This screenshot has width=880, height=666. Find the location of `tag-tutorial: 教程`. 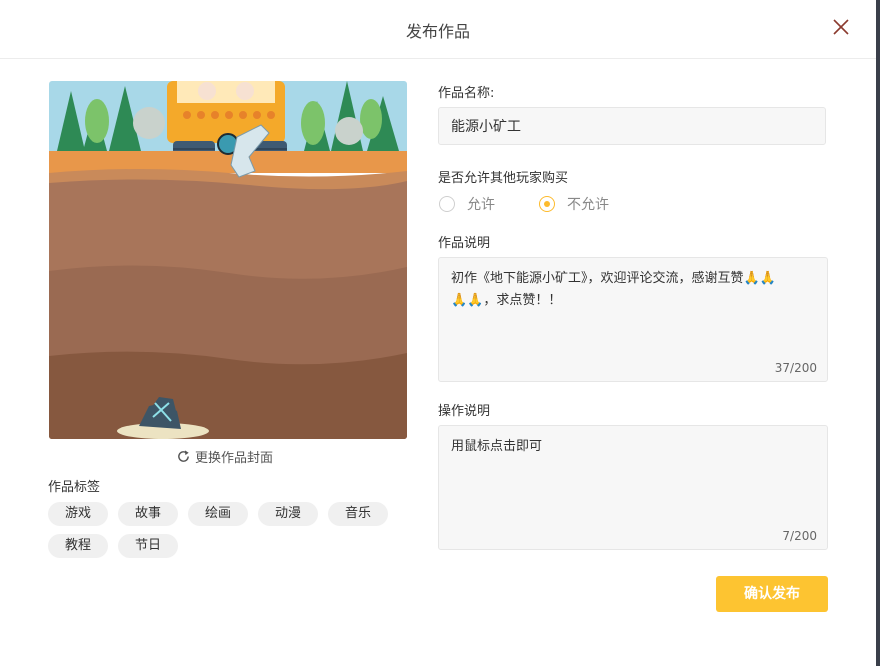

tag-tutorial: 教程 is located at coordinates (78, 546).